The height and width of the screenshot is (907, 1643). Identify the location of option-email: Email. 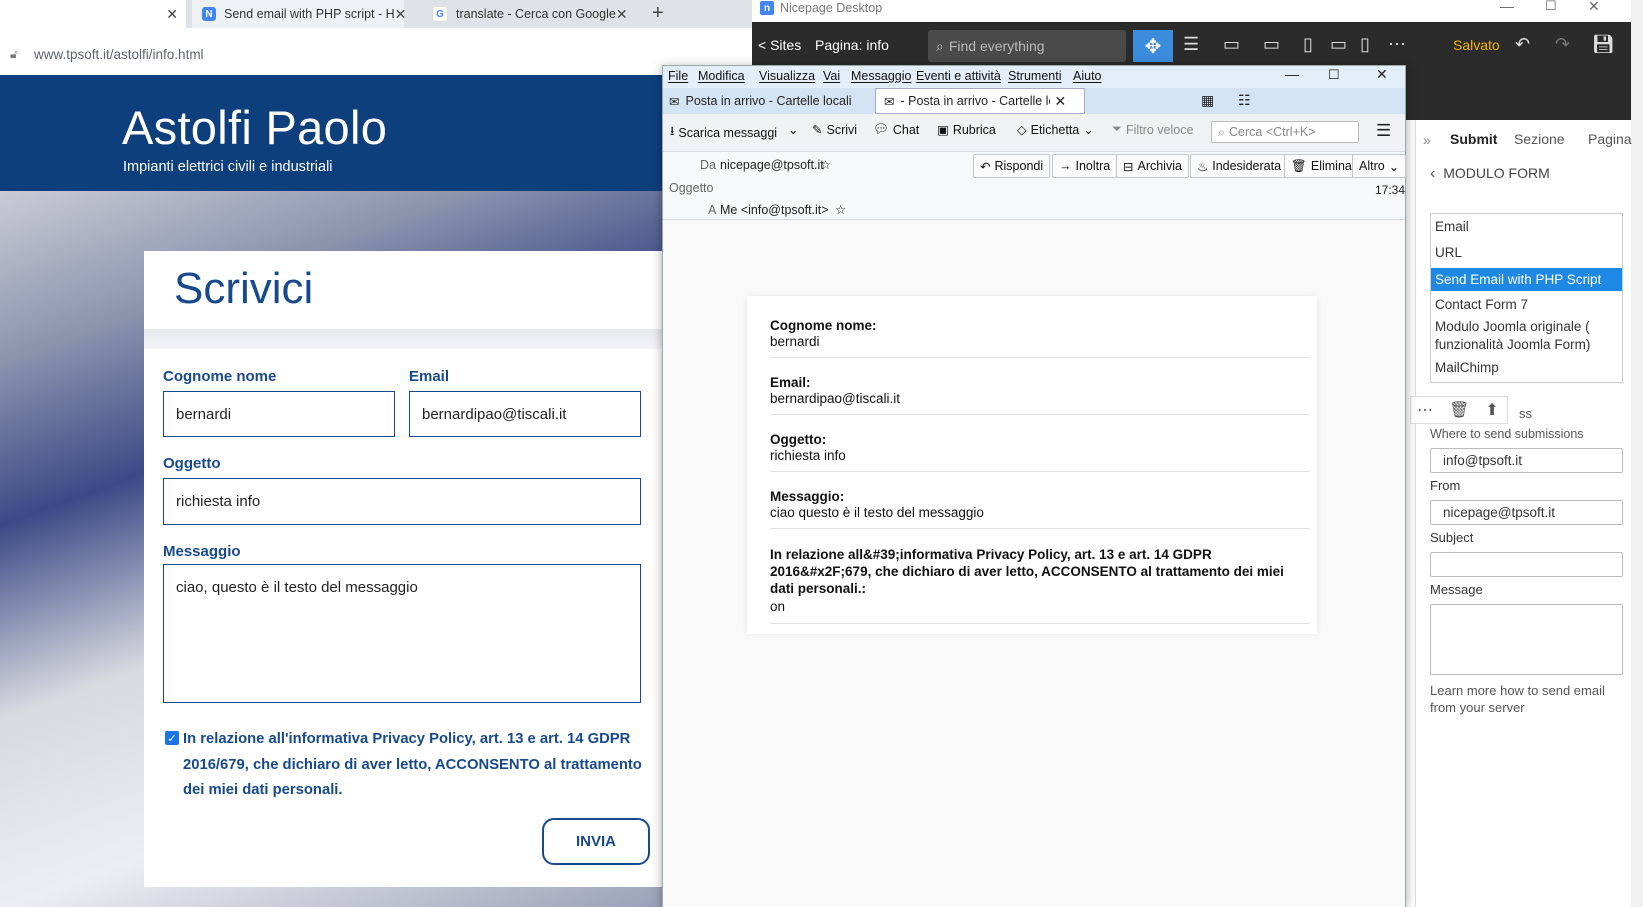
(1452, 226).